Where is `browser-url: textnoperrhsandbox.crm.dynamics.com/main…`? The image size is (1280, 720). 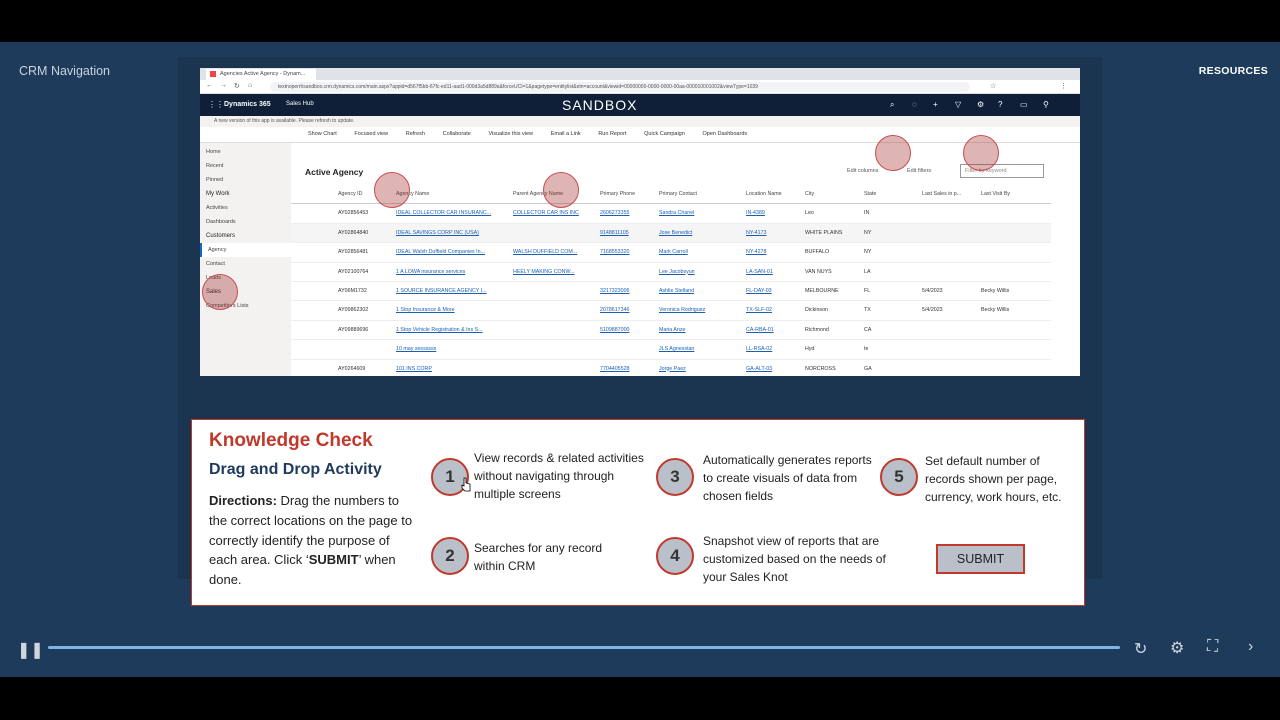 browser-url: textnoperrhsandbox.crm.dynamics.com/main… is located at coordinates (620, 87).